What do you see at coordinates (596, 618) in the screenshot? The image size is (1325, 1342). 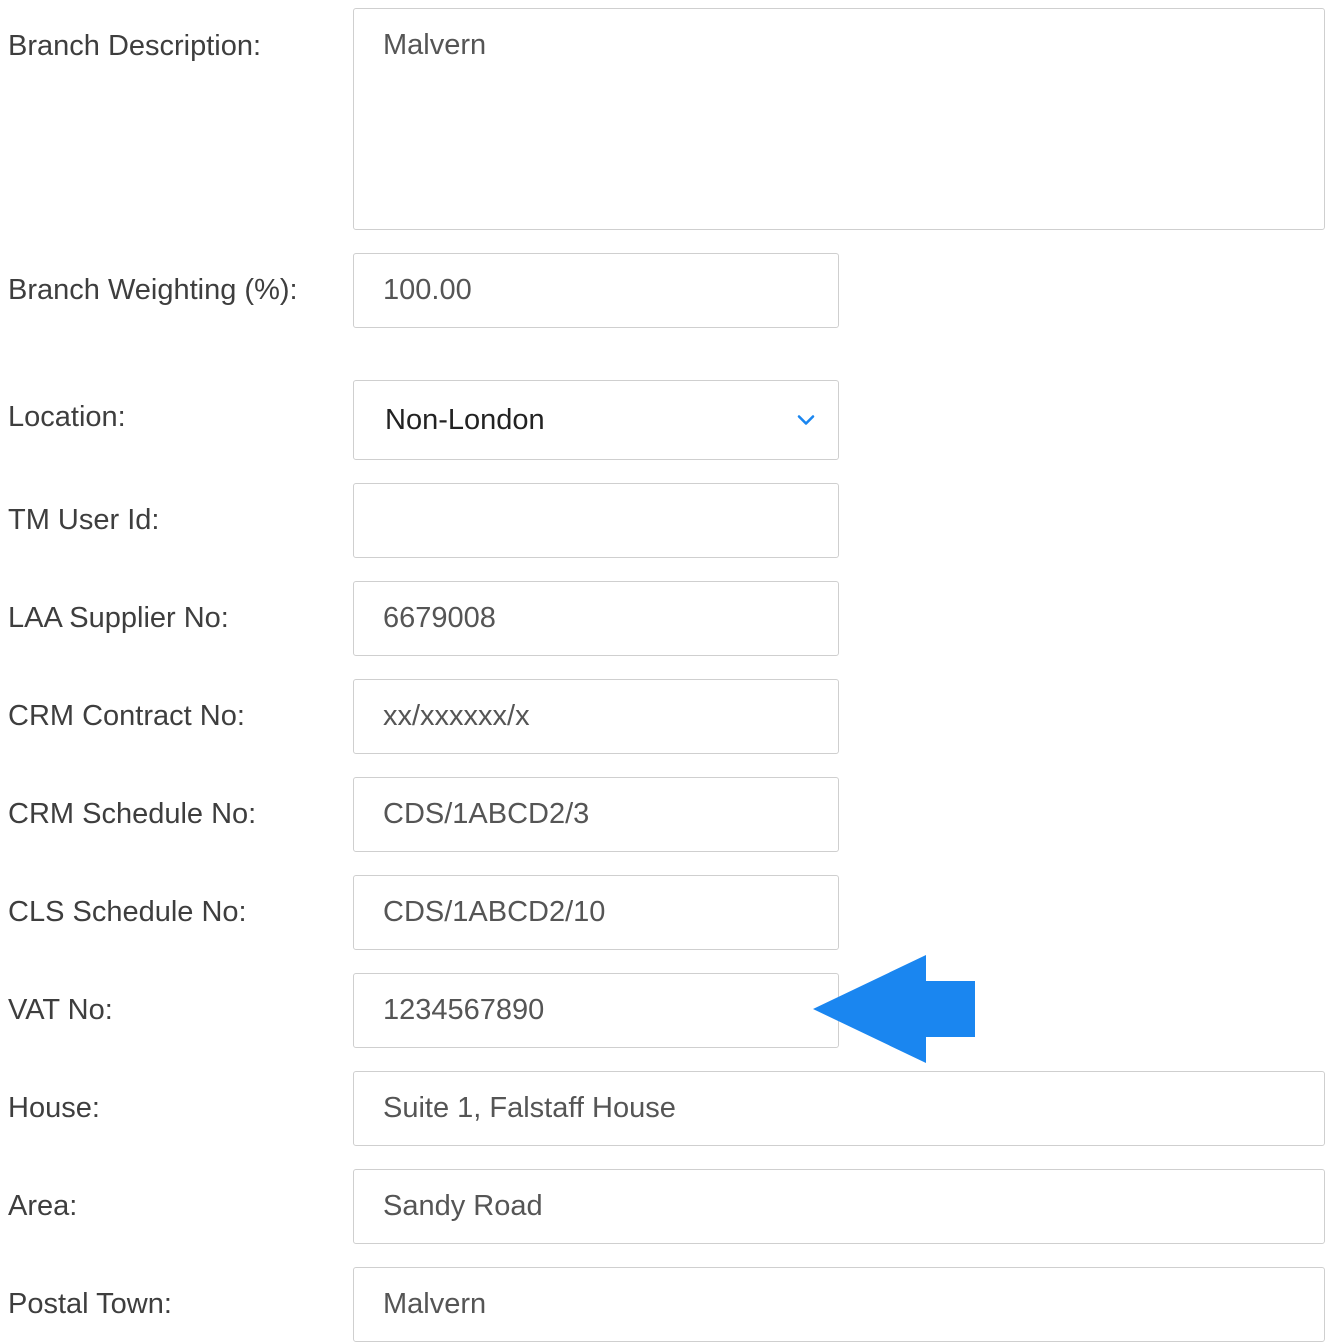 I see `laa-supplier-no-input` at bounding box center [596, 618].